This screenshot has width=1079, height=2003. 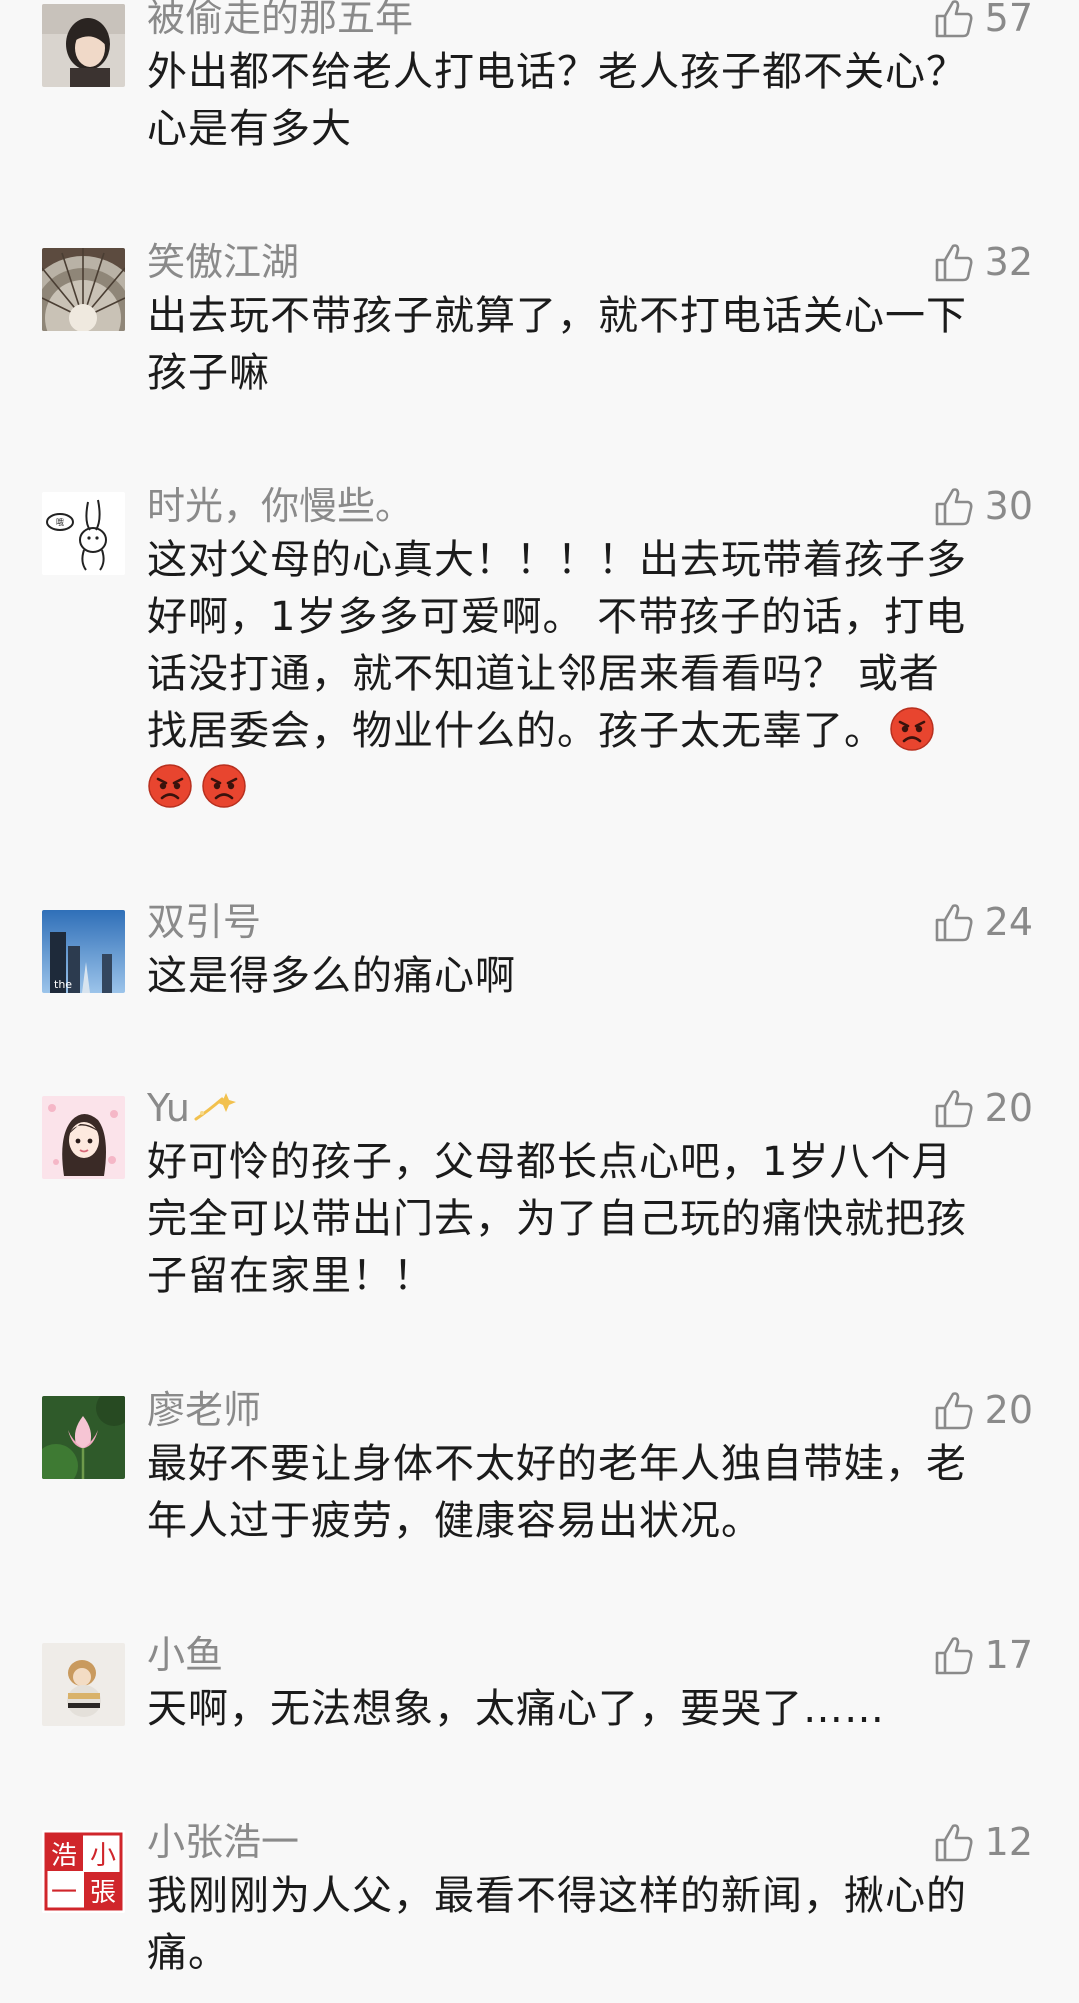 What do you see at coordinates (454, 1521) in the screenshot?
I see `comment-line: 年人过于疲劳，健康容易出状况。` at bounding box center [454, 1521].